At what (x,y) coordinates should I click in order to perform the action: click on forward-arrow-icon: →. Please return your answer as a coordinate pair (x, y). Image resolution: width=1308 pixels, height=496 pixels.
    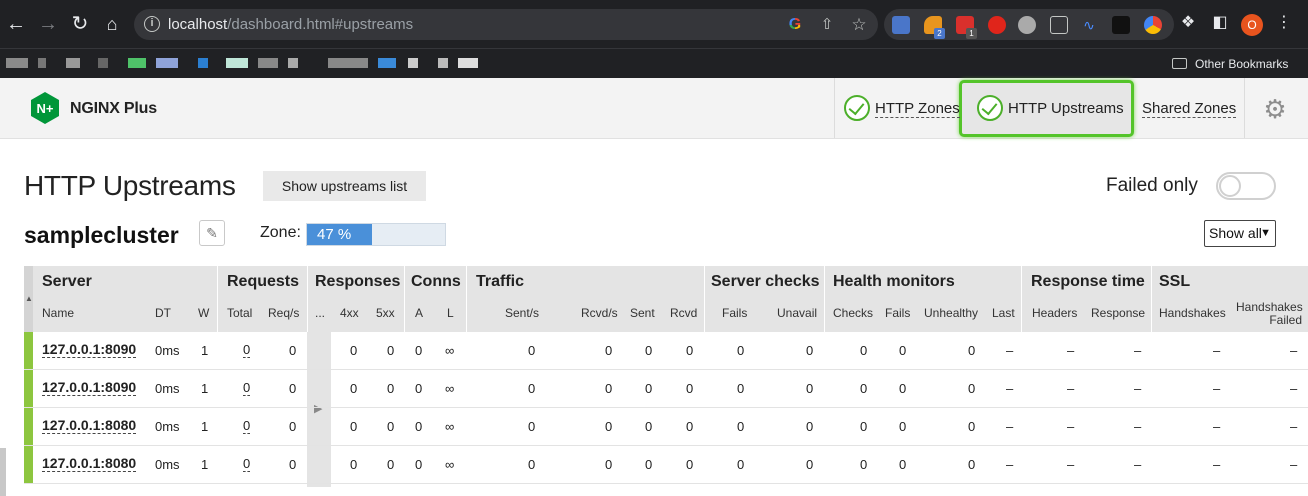
    Looking at the image, I should click on (48, 24).